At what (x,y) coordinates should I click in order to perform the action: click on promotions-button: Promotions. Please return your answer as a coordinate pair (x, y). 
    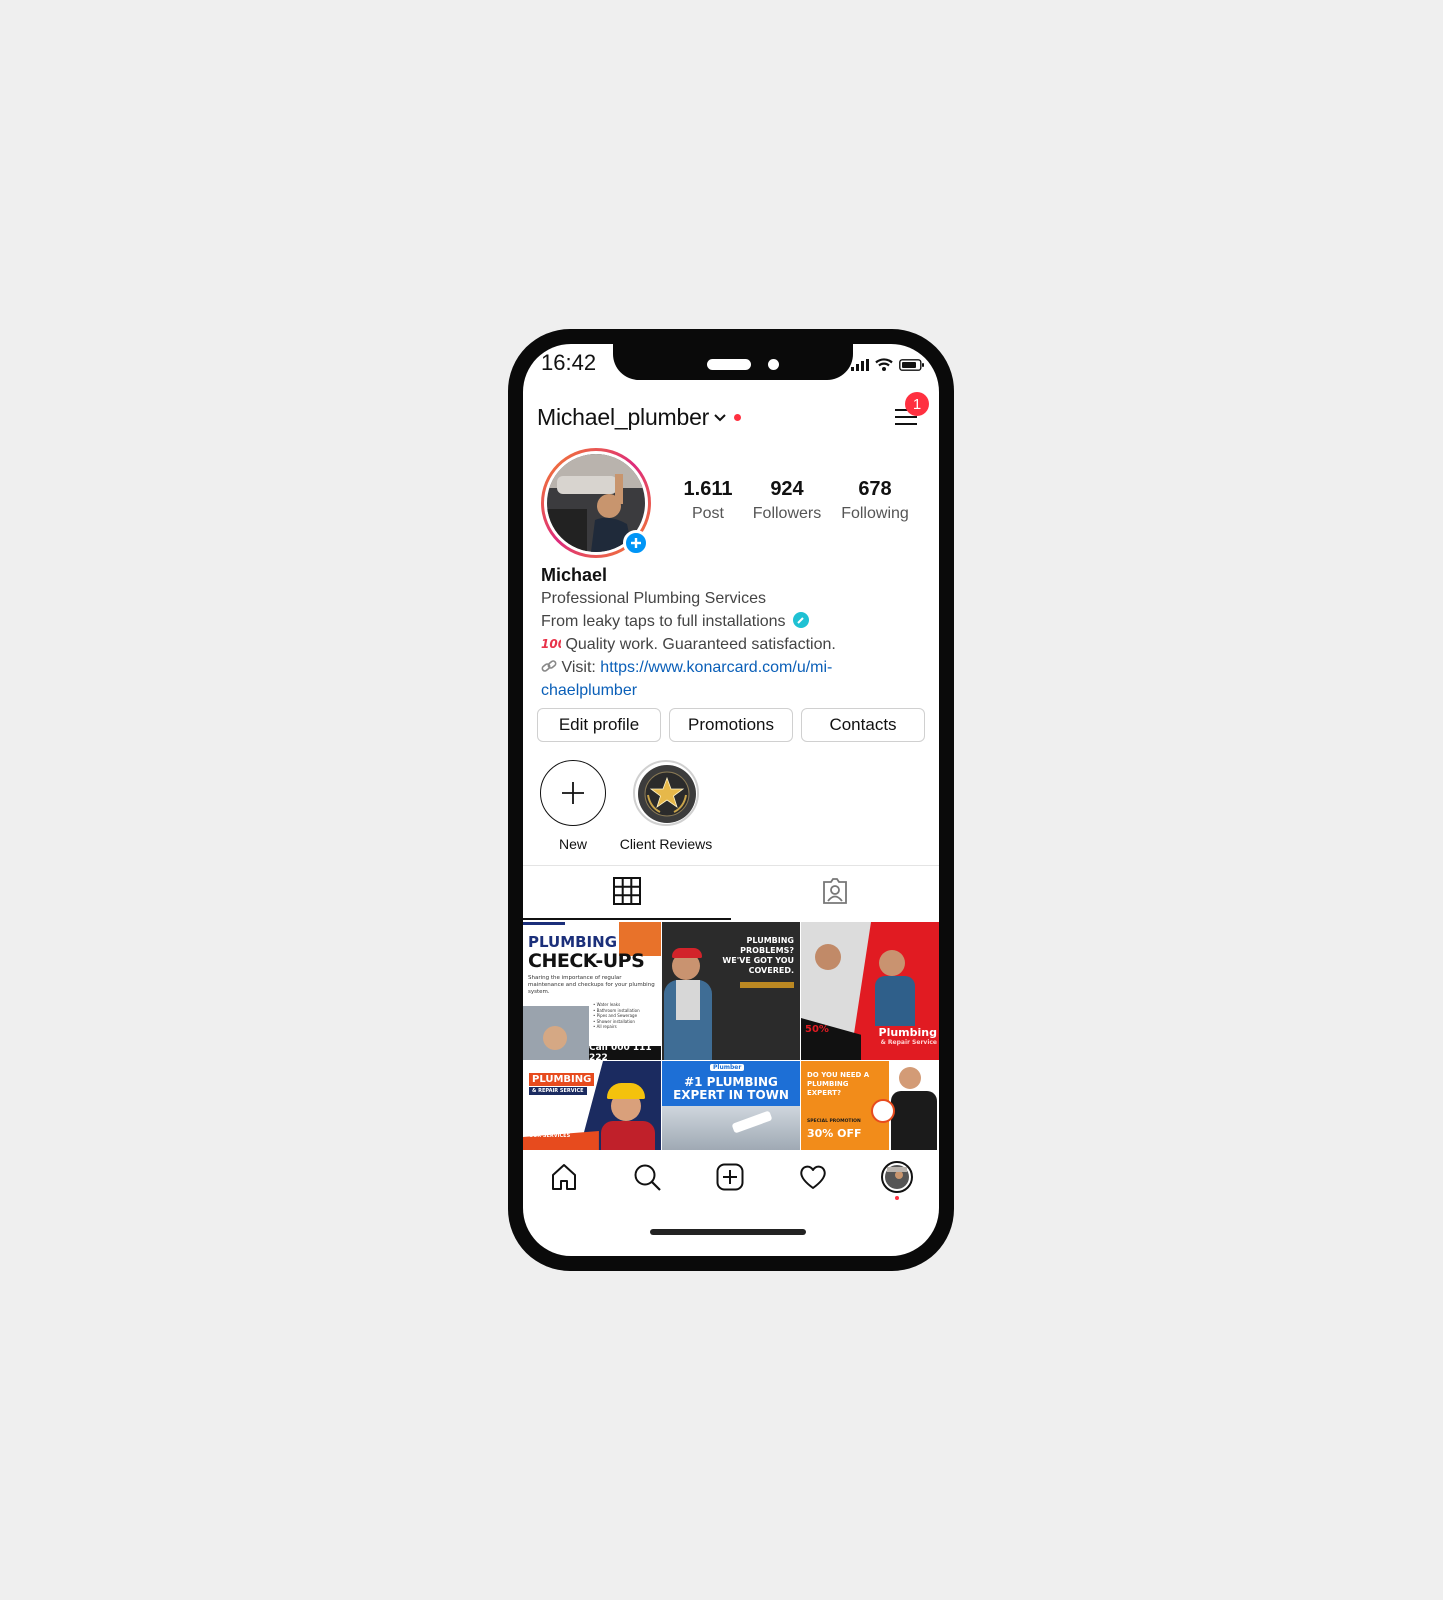
    Looking at the image, I should click on (731, 725).